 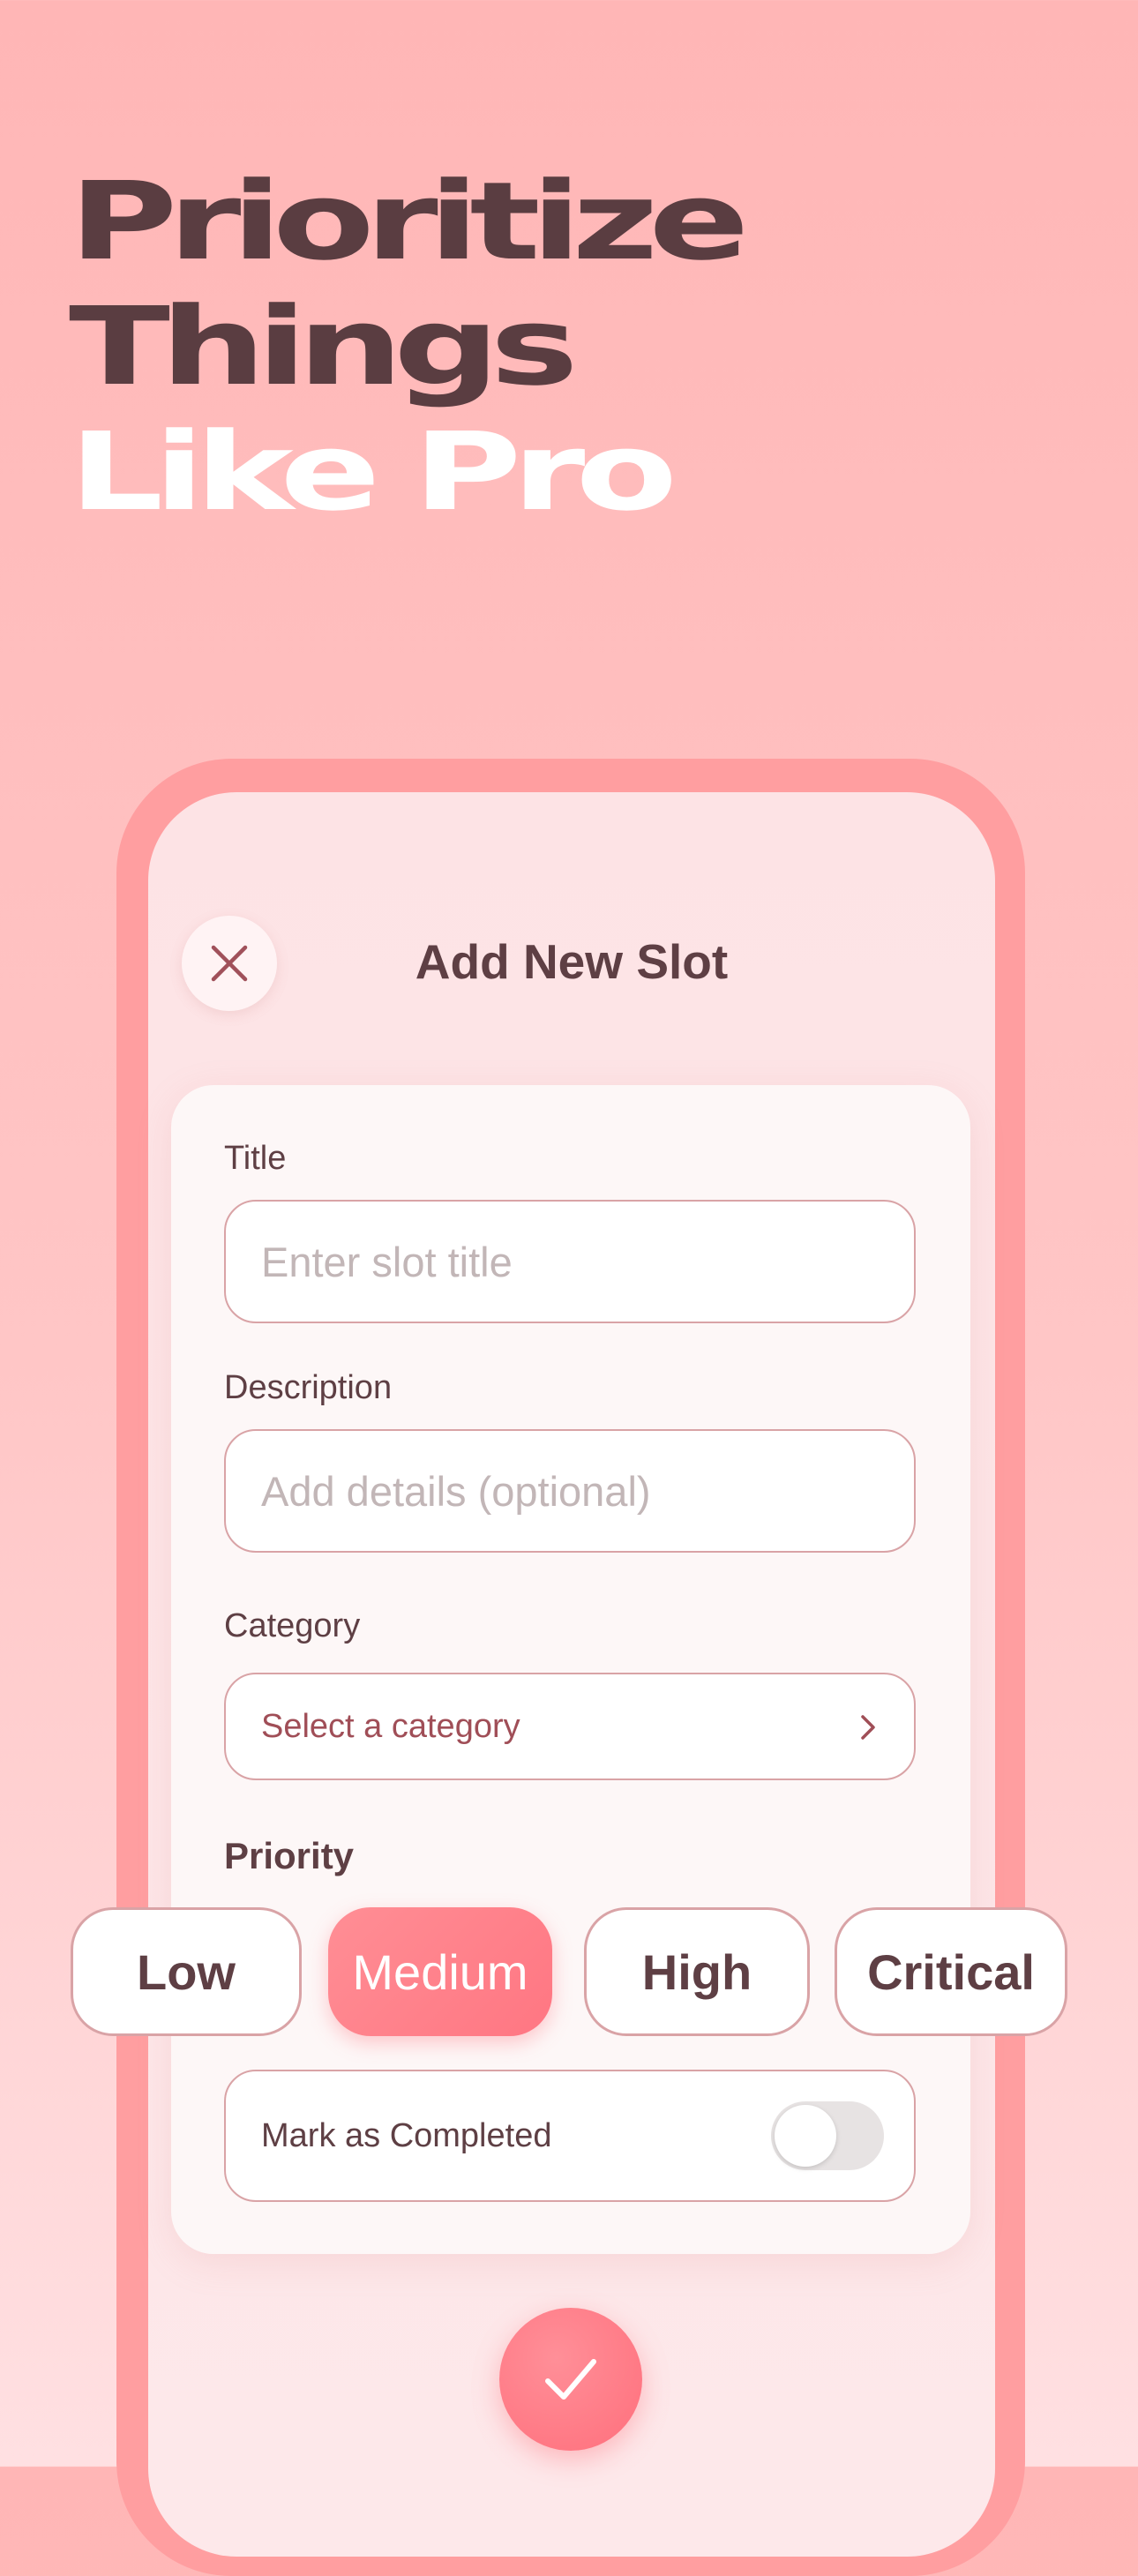 What do you see at coordinates (373, 472) in the screenshot?
I see `headline-line-3: Like Pro` at bounding box center [373, 472].